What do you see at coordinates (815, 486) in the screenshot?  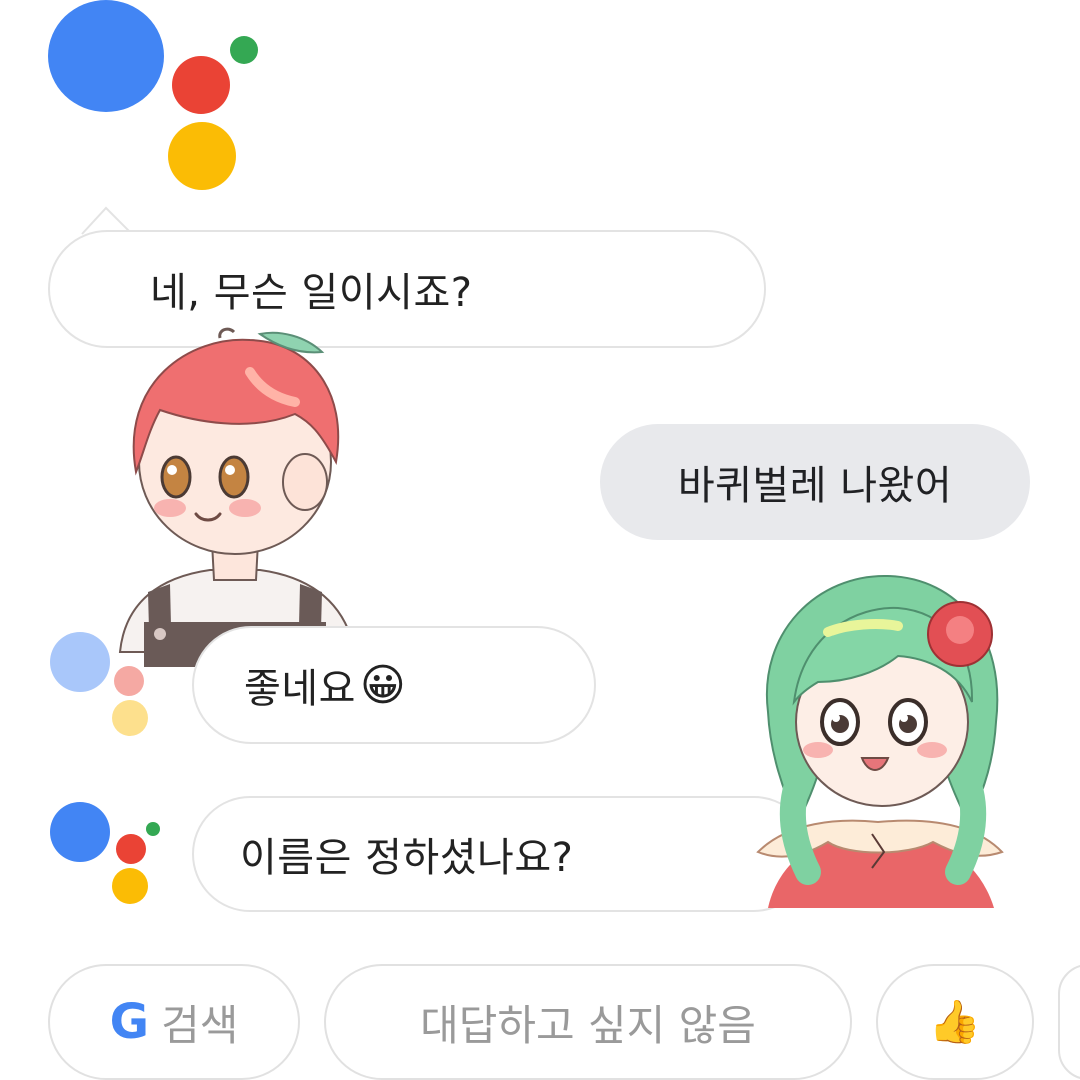 I see `user-message-text: 바퀴벌레 나왔어` at bounding box center [815, 486].